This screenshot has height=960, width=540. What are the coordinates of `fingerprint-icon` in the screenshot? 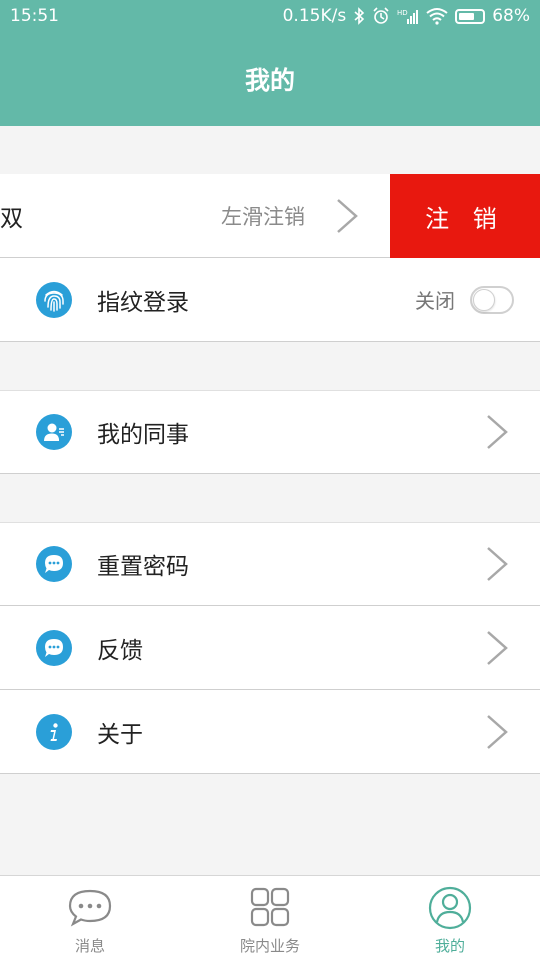 It's located at (54, 299).